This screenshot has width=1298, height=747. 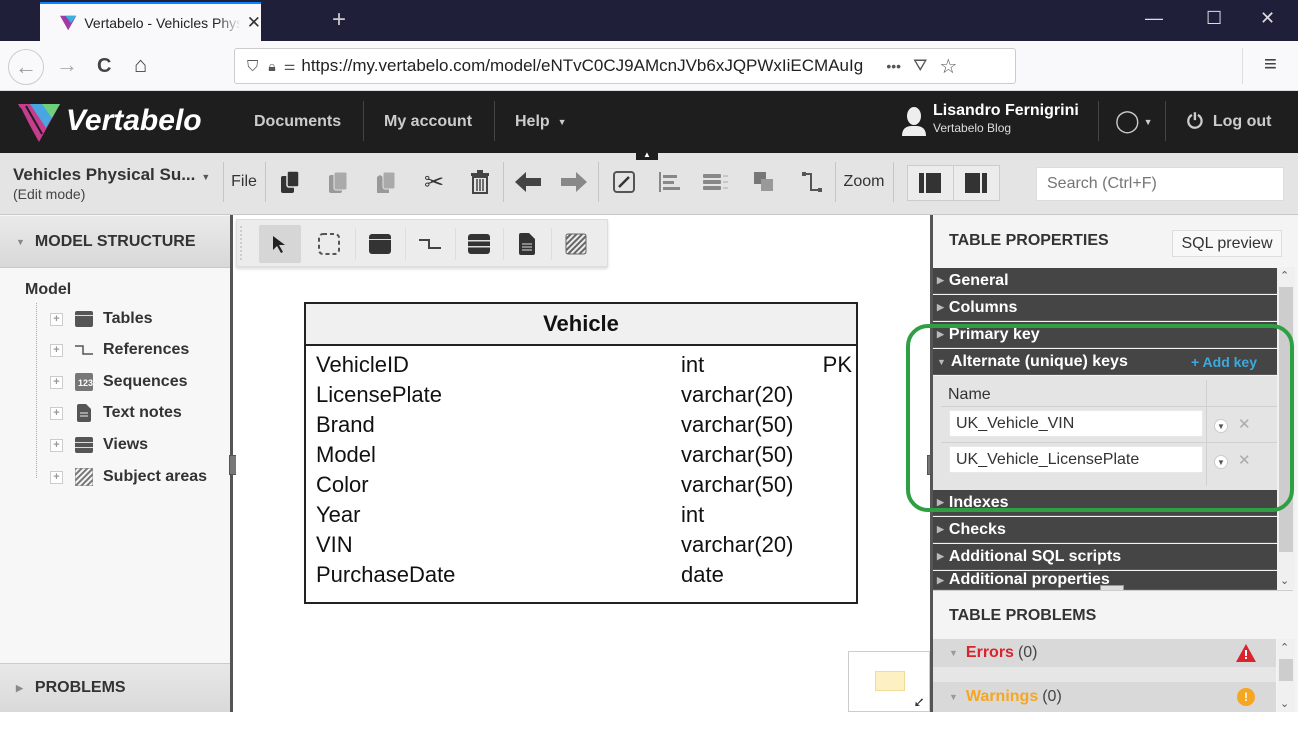 I want to click on model-structure-header: ▼ MODEL STRUCTURE, so click(x=115, y=242).